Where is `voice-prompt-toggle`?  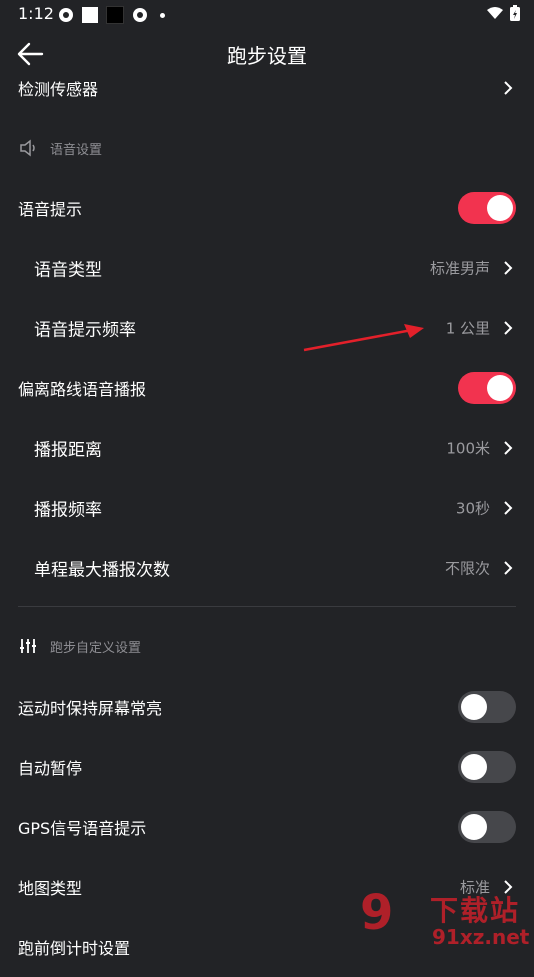
voice-prompt-toggle is located at coordinates (487, 208).